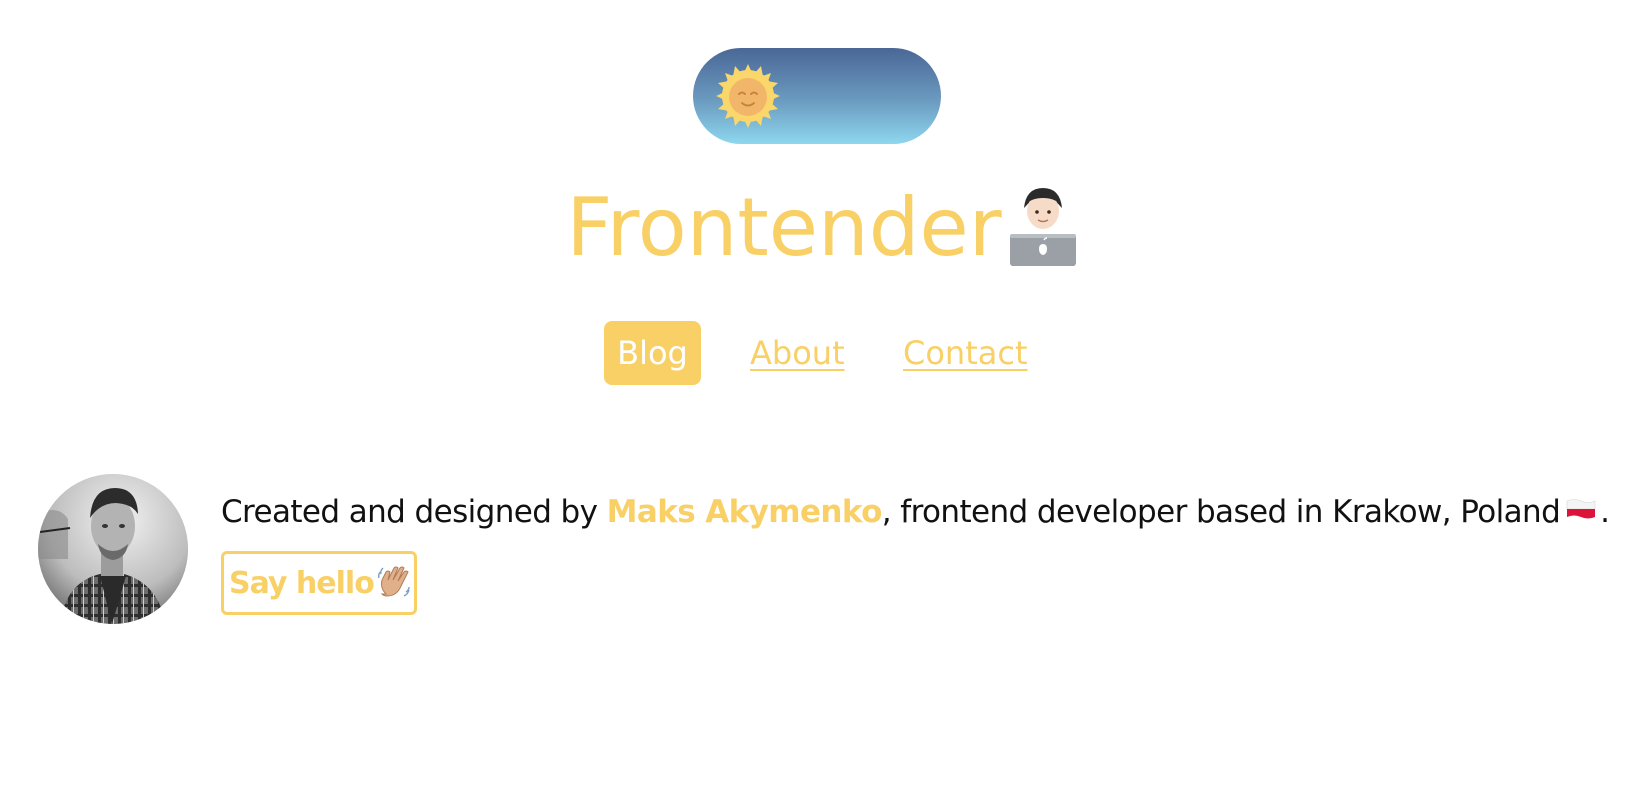  What do you see at coordinates (302, 583) in the screenshot?
I see `say-hello-label: Say hello` at bounding box center [302, 583].